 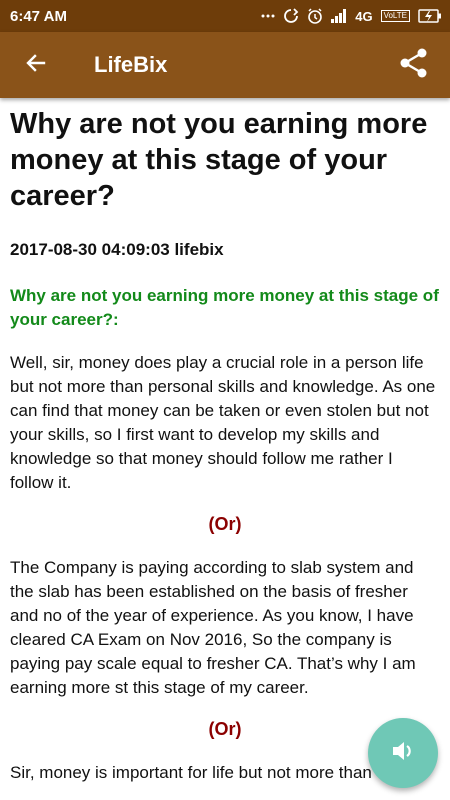 What do you see at coordinates (268, 16) in the screenshot?
I see `more-dots-icon` at bounding box center [268, 16].